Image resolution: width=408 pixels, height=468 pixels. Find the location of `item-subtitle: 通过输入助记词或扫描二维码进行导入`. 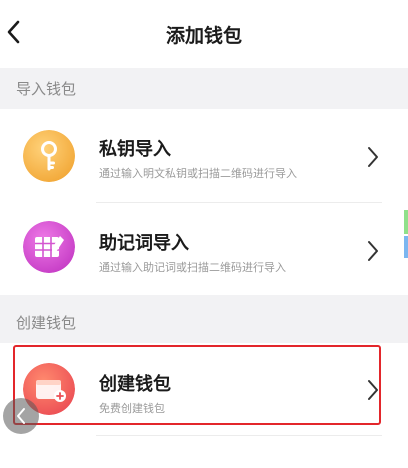

item-subtitle: 通过输入助记词或扫描二维码进行导入 is located at coordinates (192, 267).